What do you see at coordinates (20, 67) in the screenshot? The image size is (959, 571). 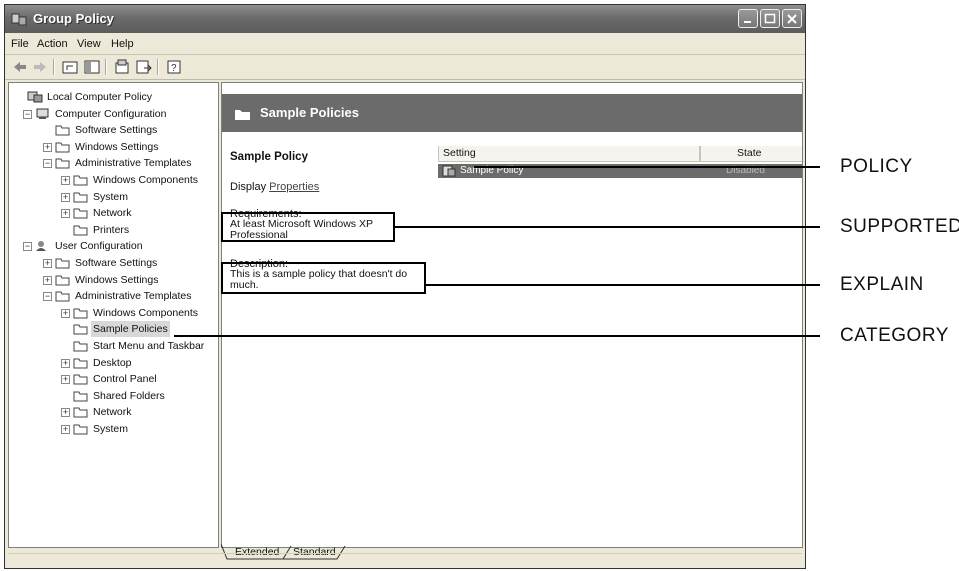 I see `back-arrow-icon` at bounding box center [20, 67].